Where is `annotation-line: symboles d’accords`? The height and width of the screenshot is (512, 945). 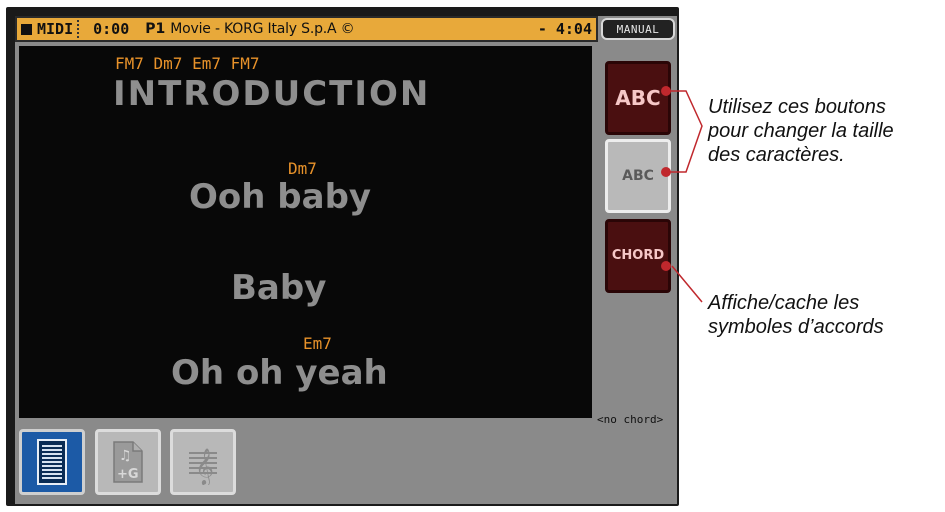
annotation-line: symboles d’accords is located at coordinates (796, 327).